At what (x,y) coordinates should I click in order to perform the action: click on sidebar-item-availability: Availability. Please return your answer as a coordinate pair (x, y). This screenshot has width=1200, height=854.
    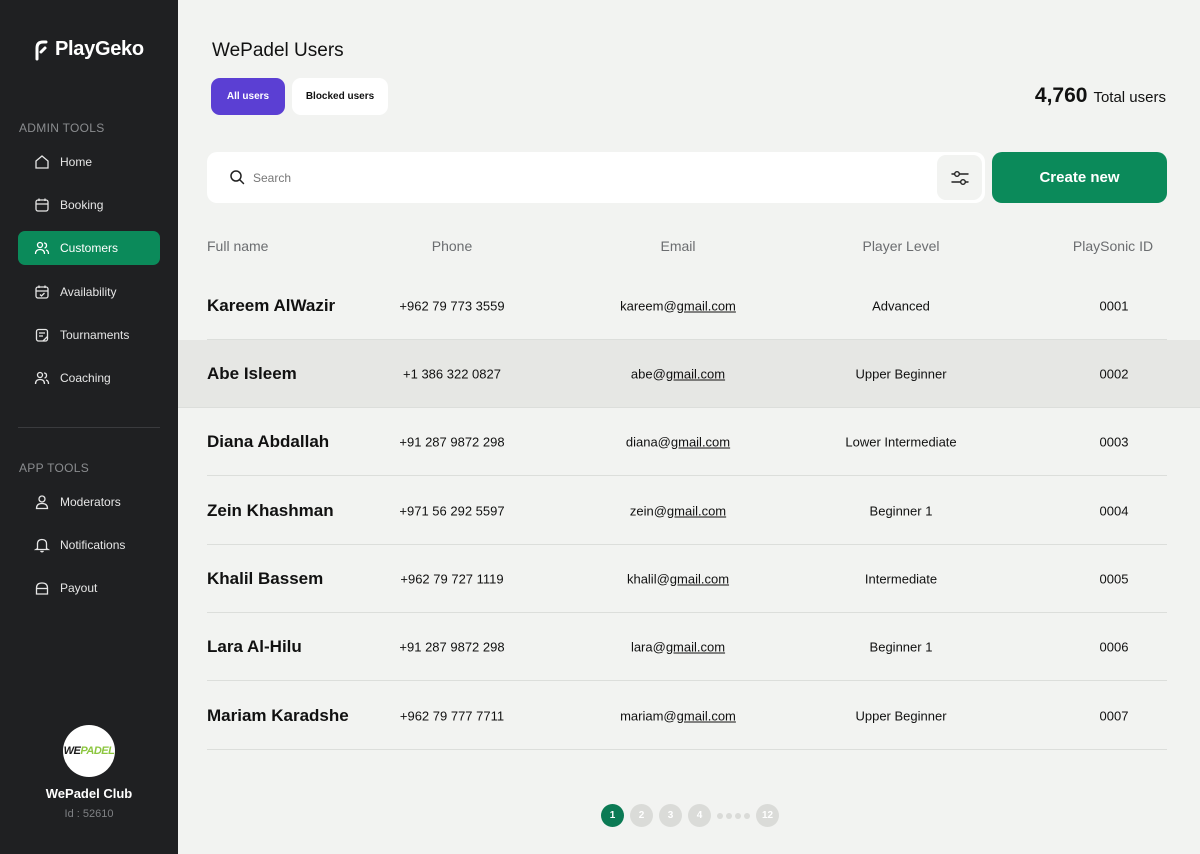
    Looking at the image, I should click on (89, 292).